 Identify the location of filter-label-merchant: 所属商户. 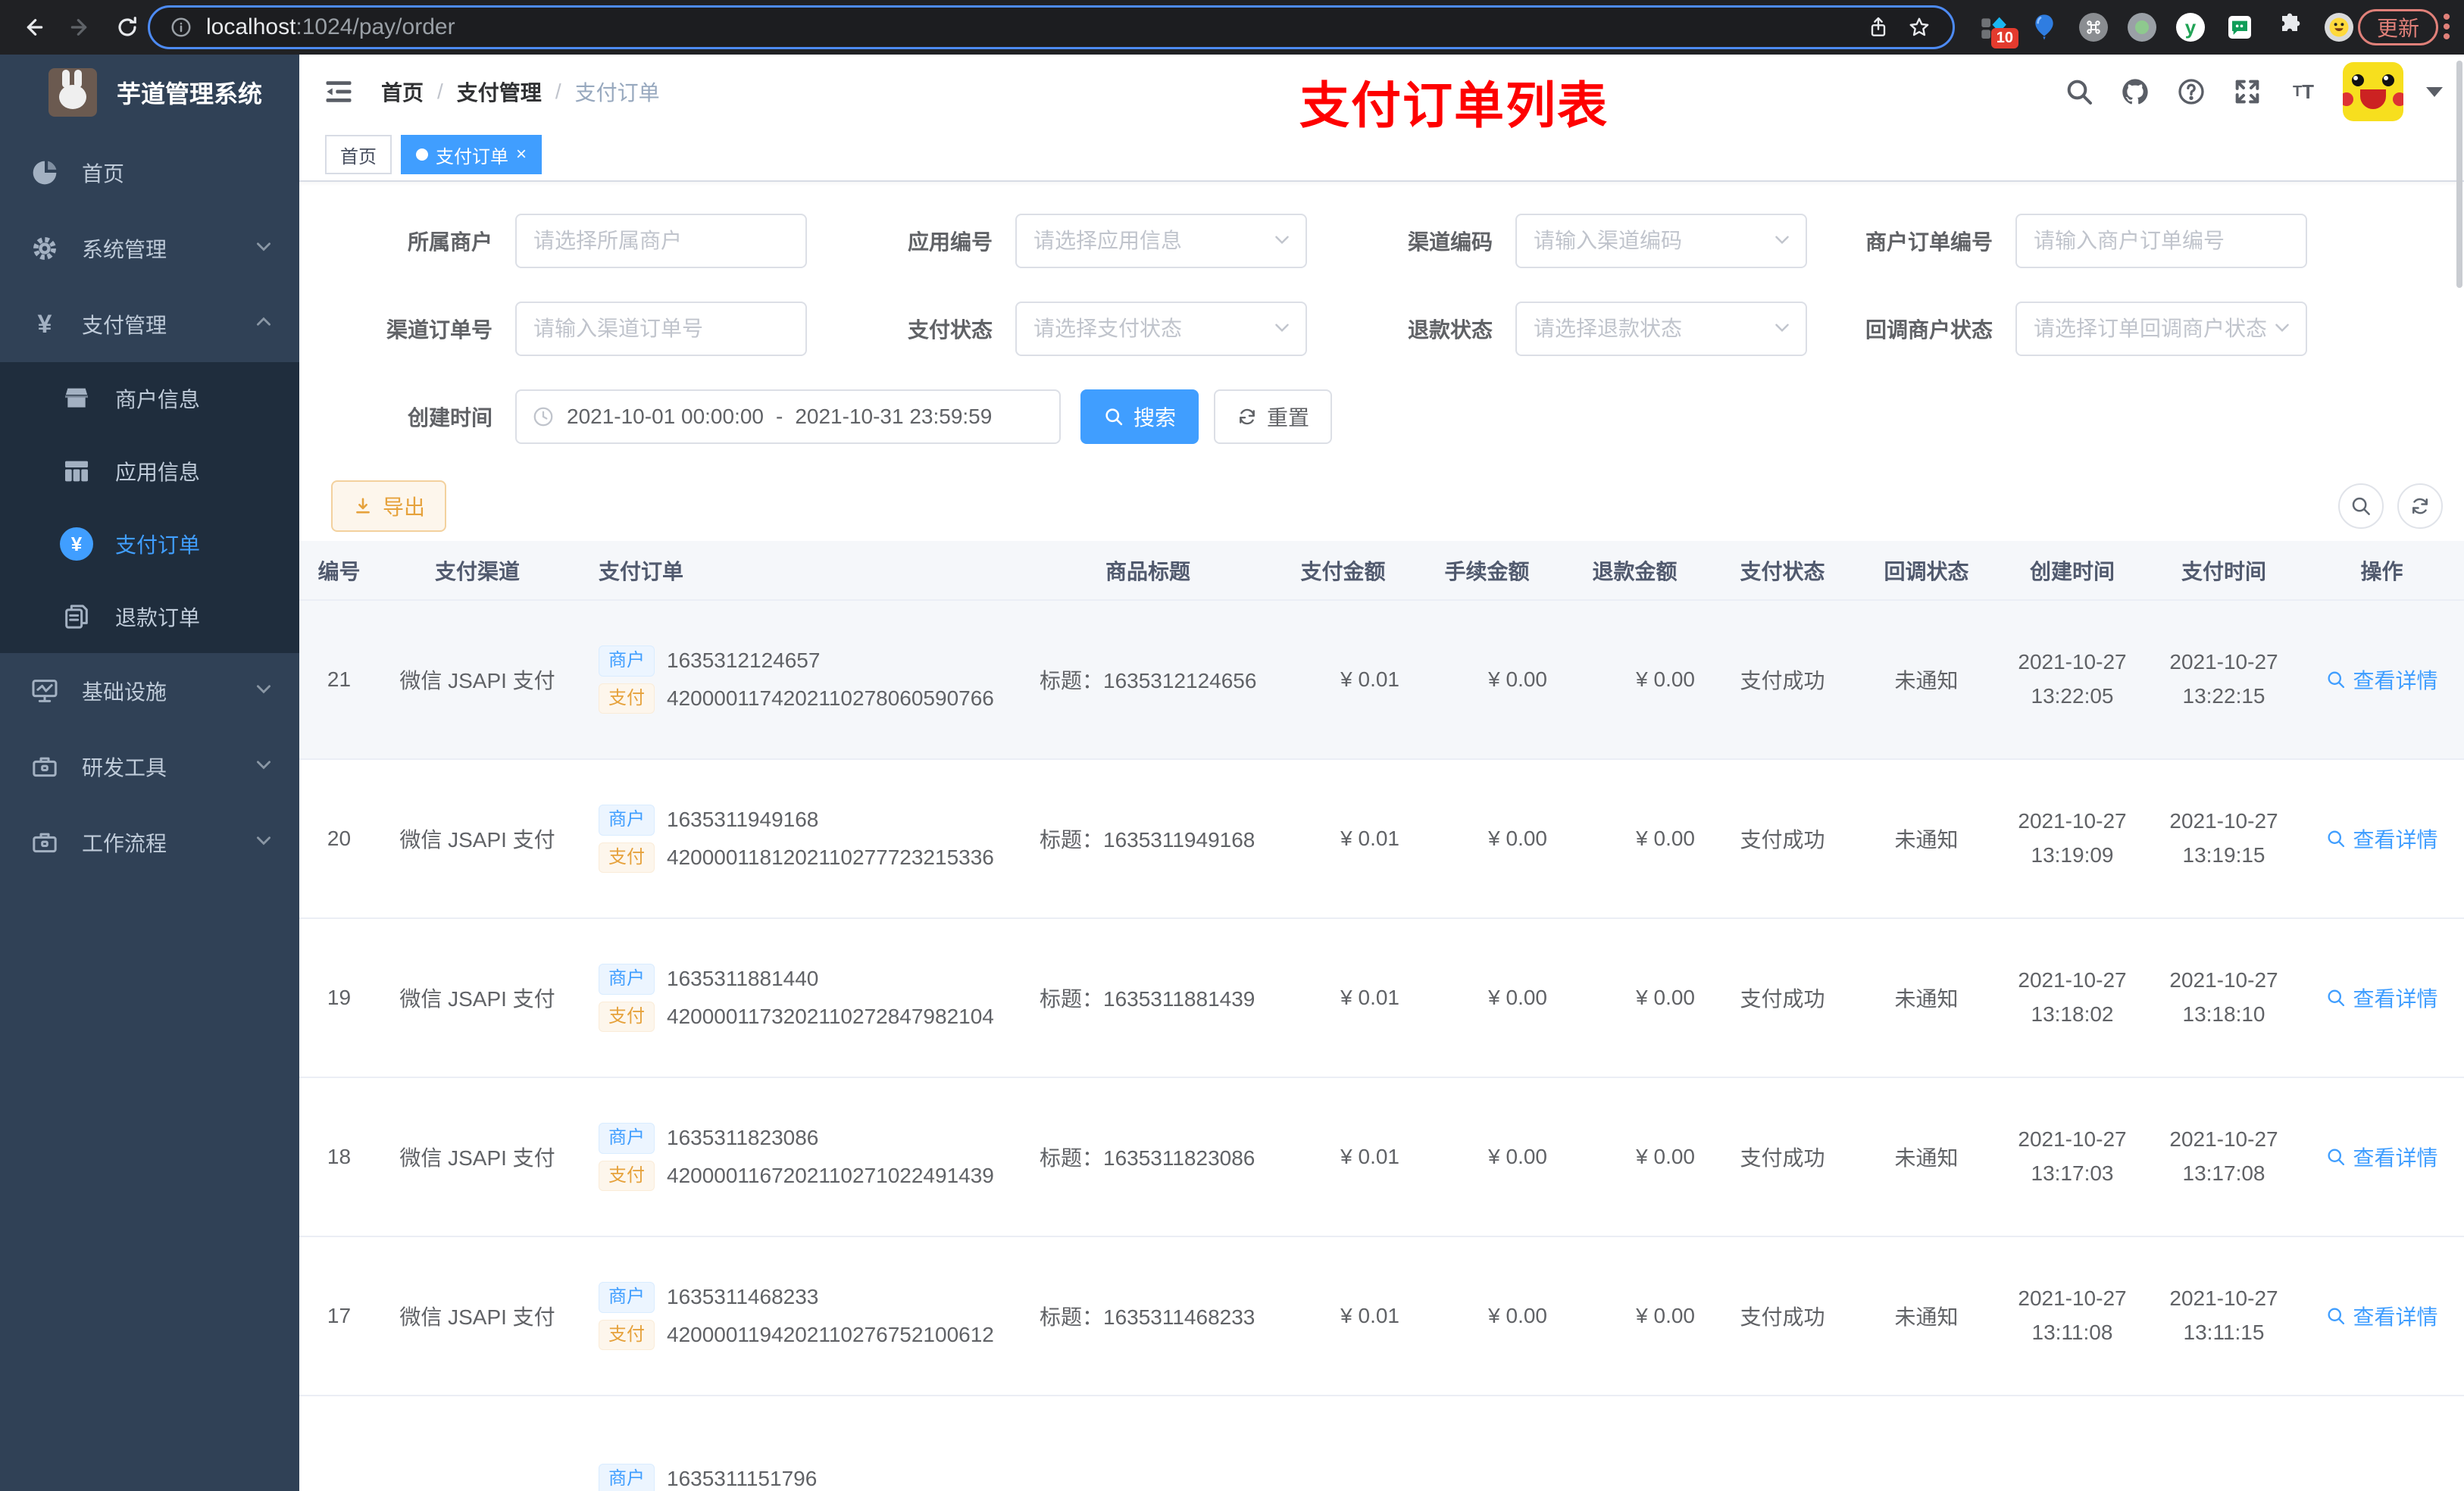
(449, 242).